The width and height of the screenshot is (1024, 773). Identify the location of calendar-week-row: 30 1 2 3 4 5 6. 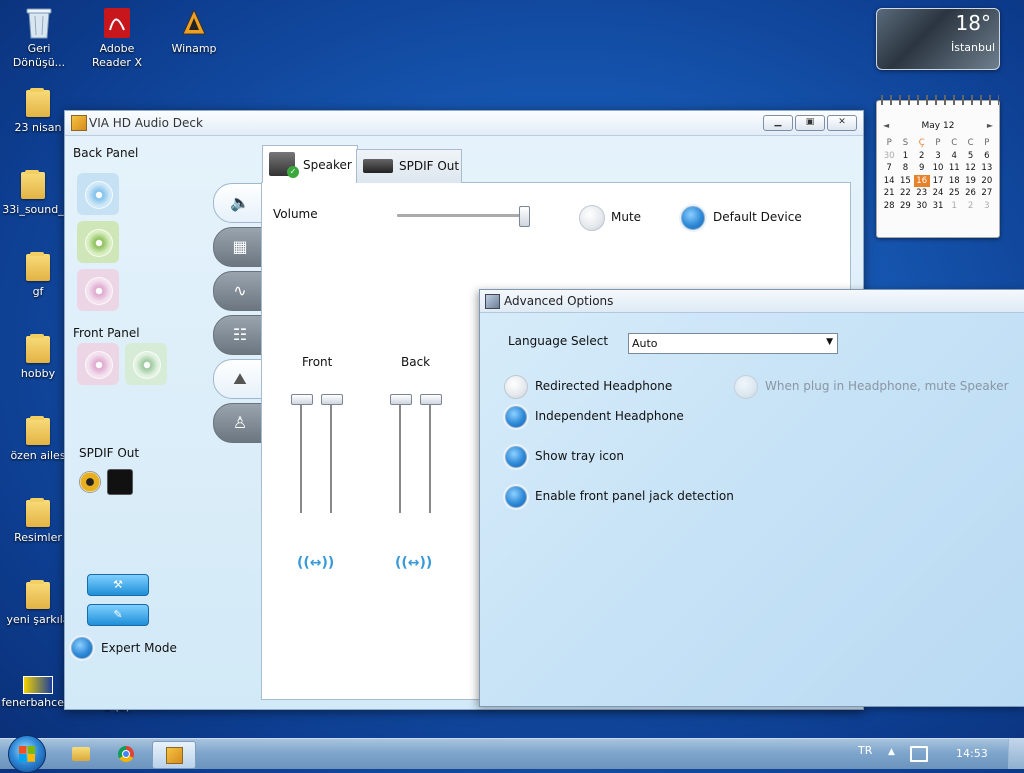
(938, 156).